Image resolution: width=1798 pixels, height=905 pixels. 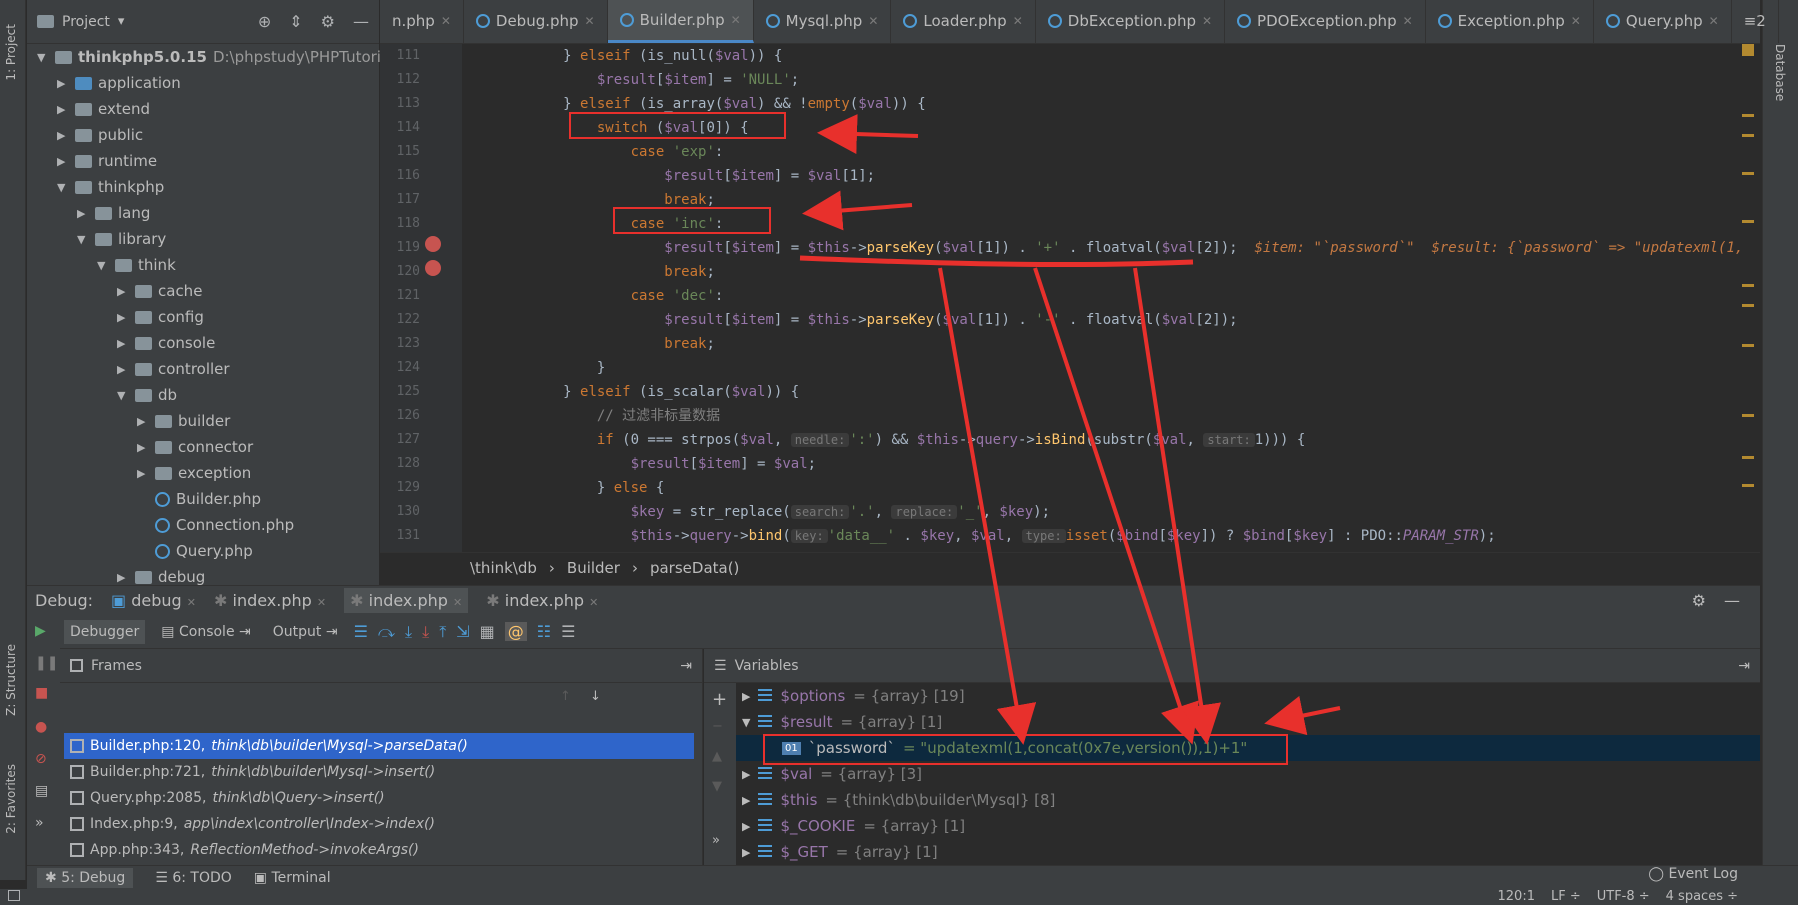 What do you see at coordinates (1702, 896) in the screenshot?
I see `indent-setting: 4 spaces ÷` at bounding box center [1702, 896].